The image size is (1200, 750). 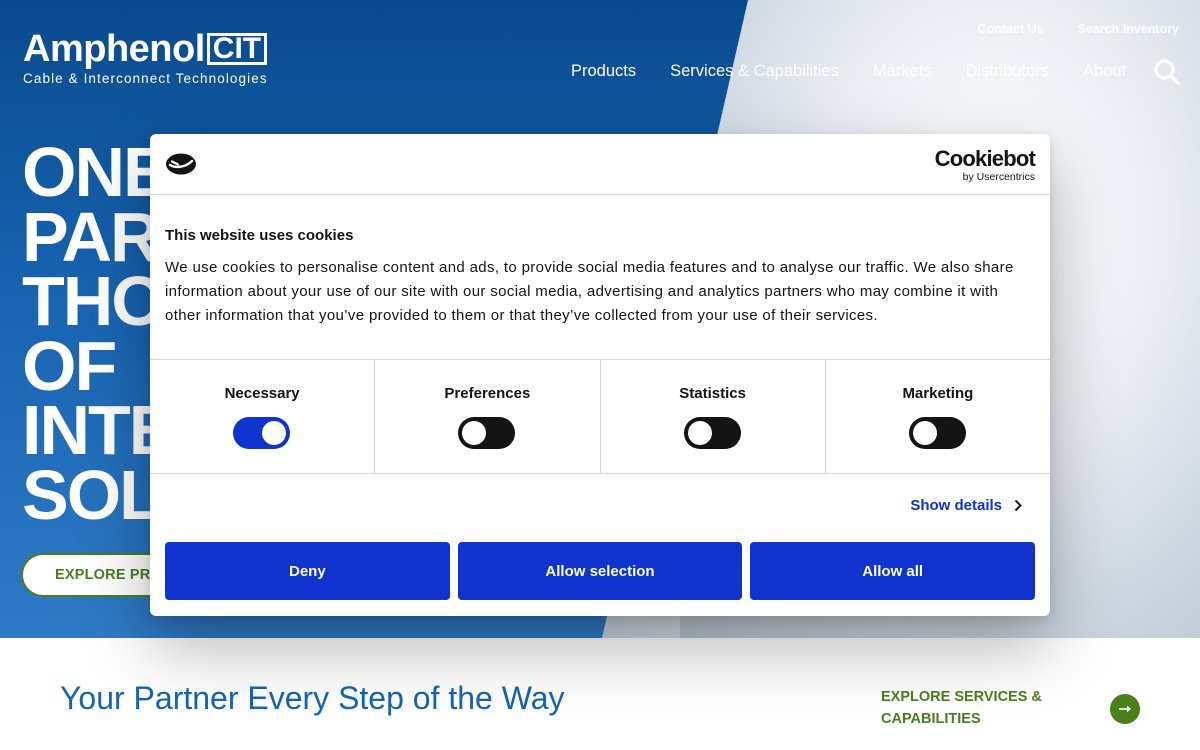 What do you see at coordinates (712, 393) in the screenshot?
I see `toggle-label: Statistics` at bounding box center [712, 393].